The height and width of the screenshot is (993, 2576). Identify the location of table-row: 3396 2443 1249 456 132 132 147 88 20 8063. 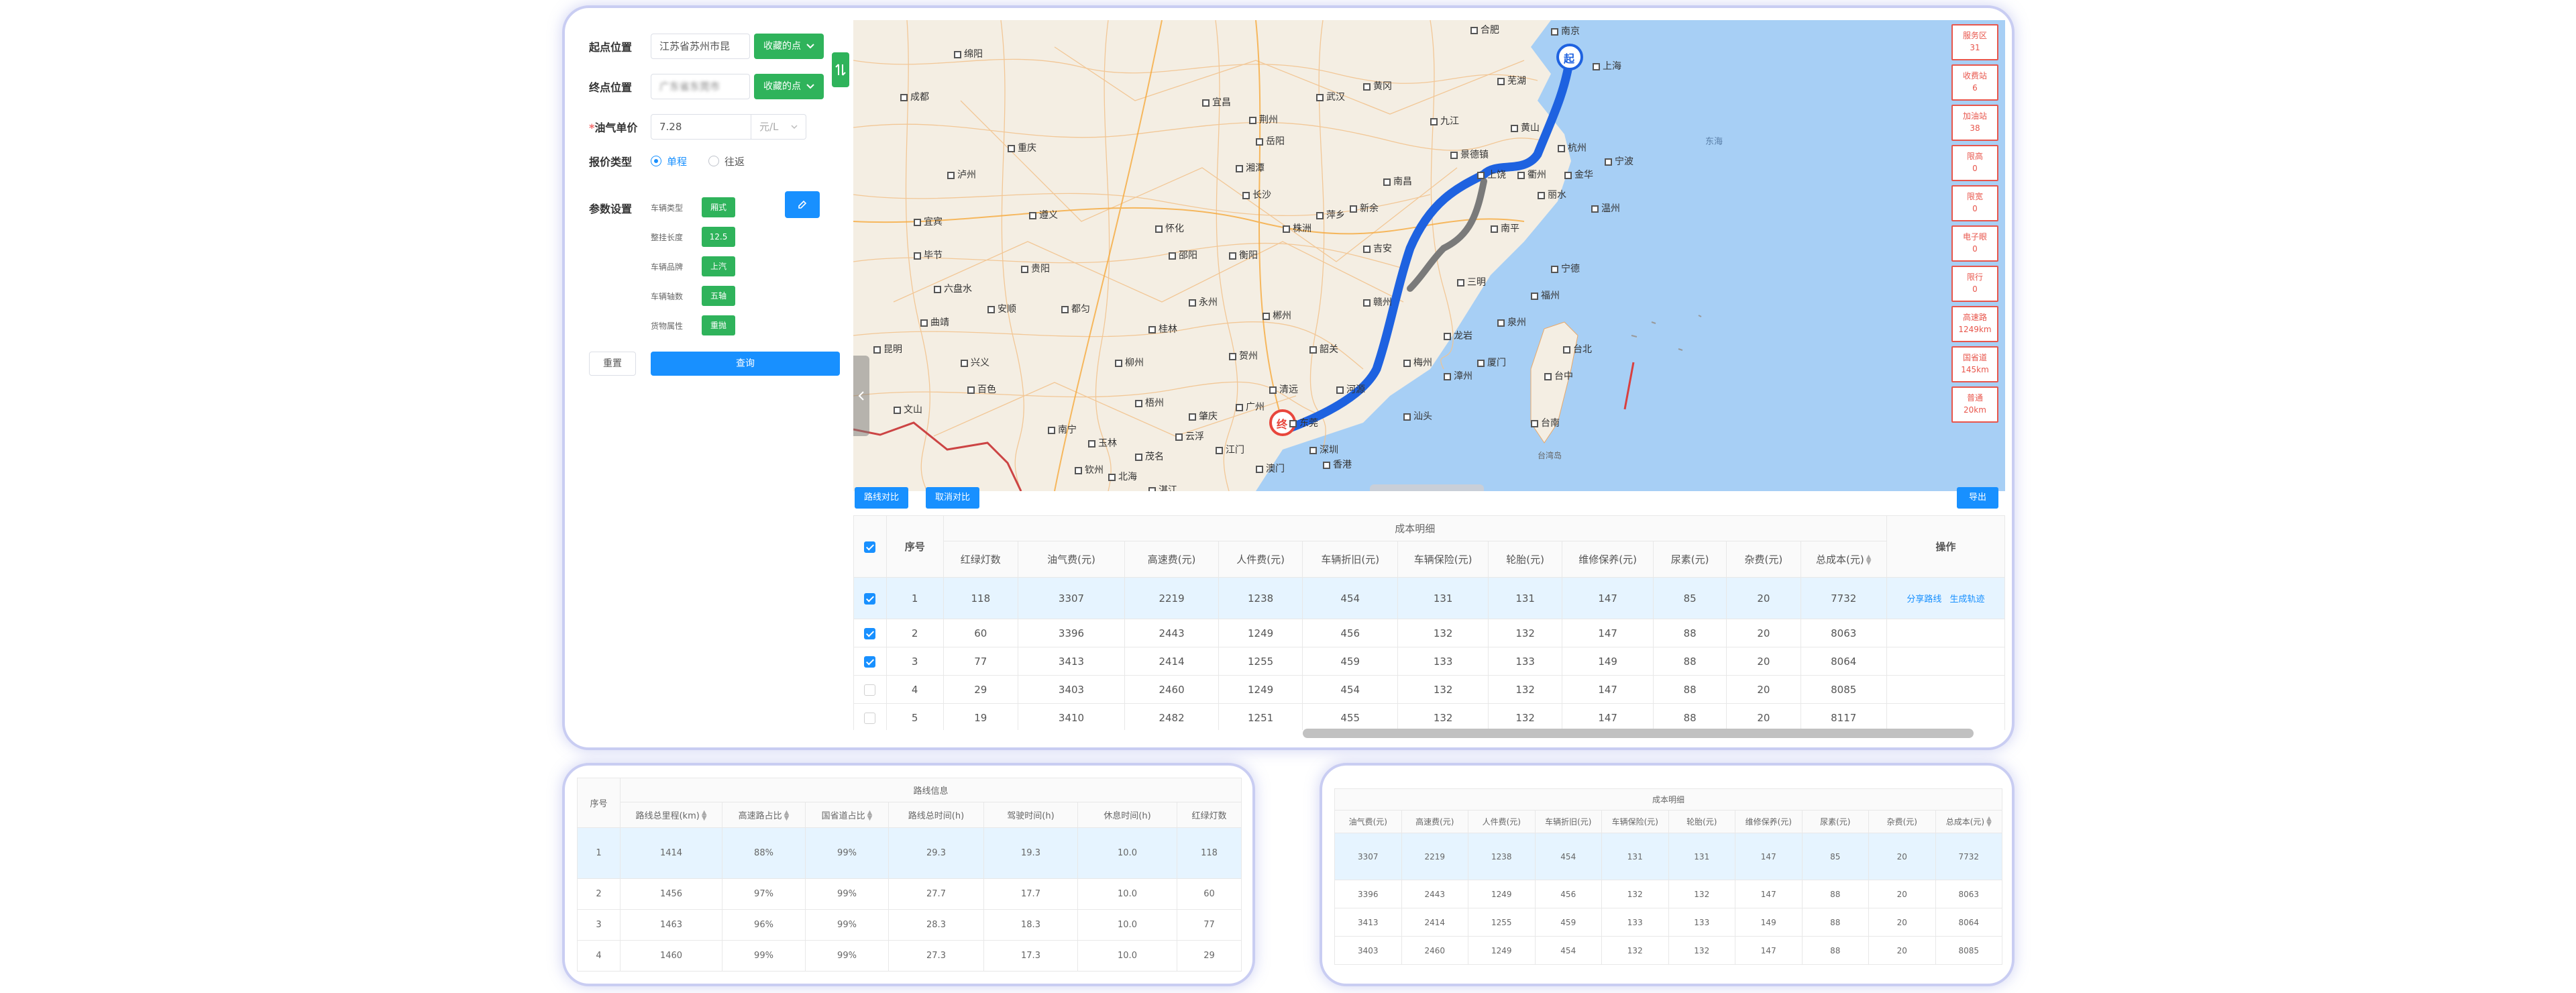
(1668, 894).